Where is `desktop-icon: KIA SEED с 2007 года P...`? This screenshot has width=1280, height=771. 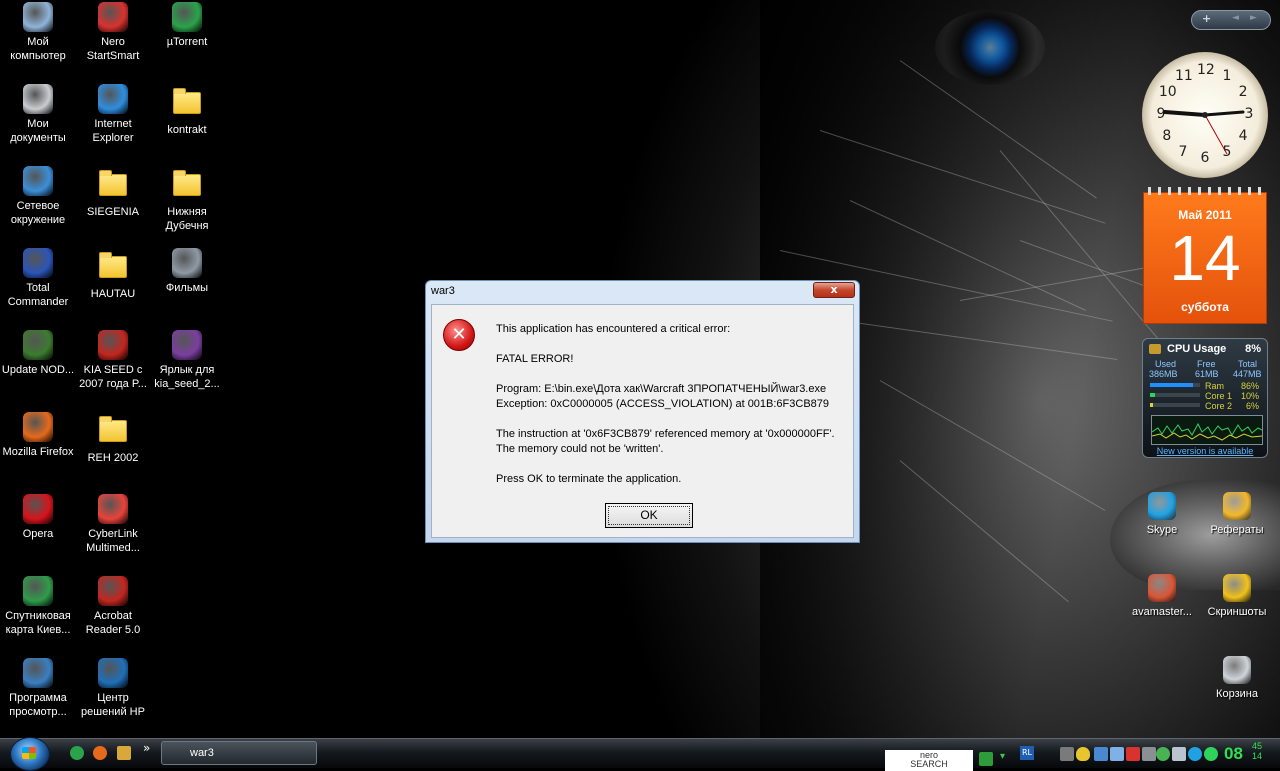
desktop-icon: KIA SEED с 2007 года P... is located at coordinates (113, 360).